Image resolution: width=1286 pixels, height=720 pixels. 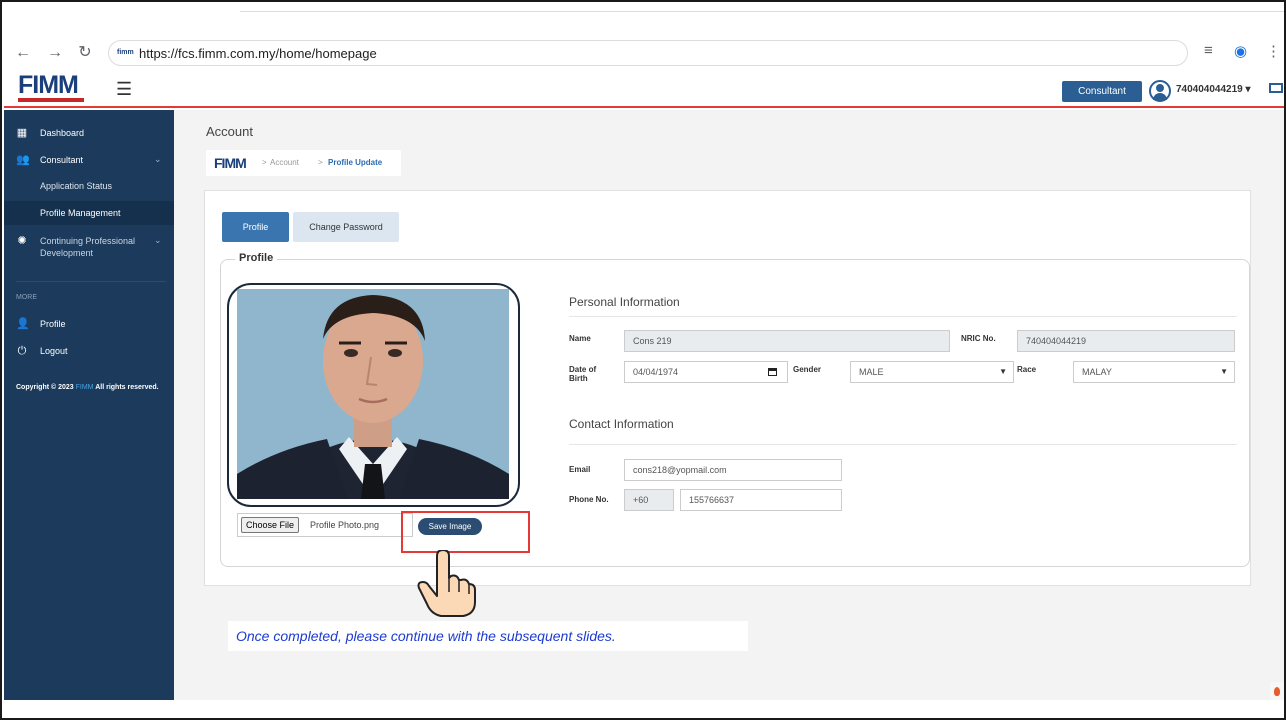 I want to click on breadcrumb: FIMM > Account > Profile Update, so click(x=303, y=163).